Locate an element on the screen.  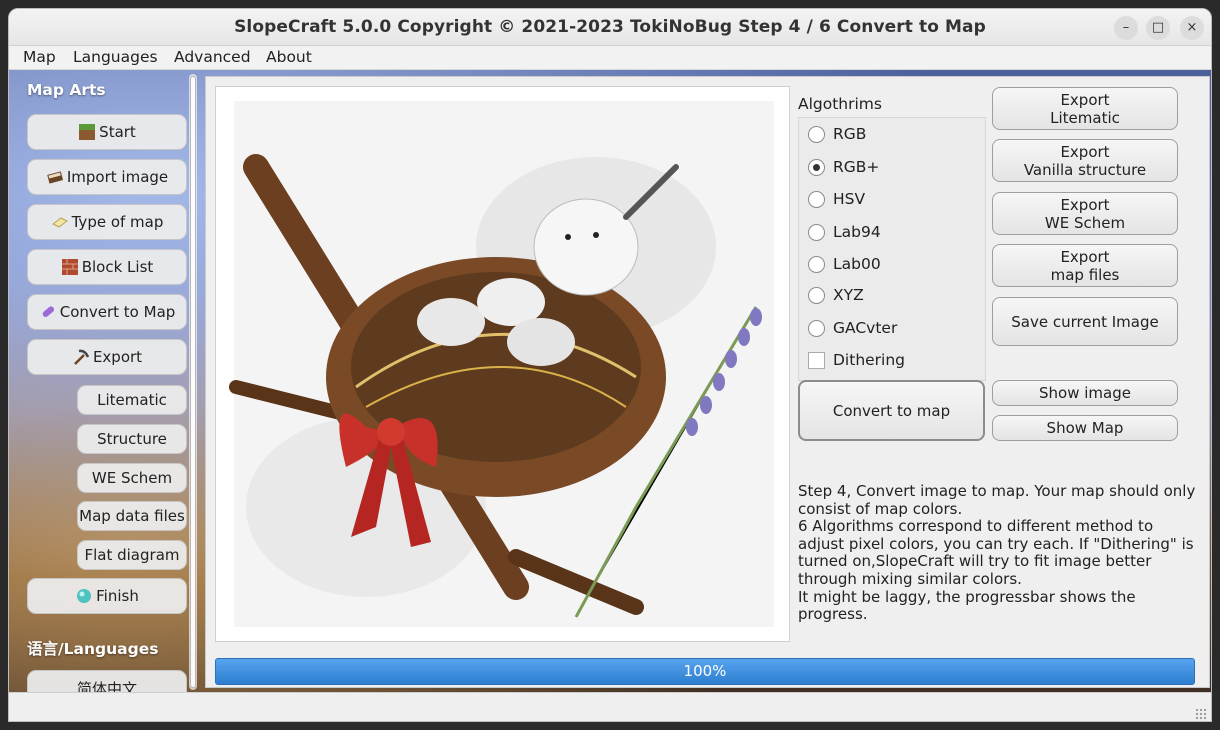
show-image-button: Show image is located at coordinates (1085, 393).